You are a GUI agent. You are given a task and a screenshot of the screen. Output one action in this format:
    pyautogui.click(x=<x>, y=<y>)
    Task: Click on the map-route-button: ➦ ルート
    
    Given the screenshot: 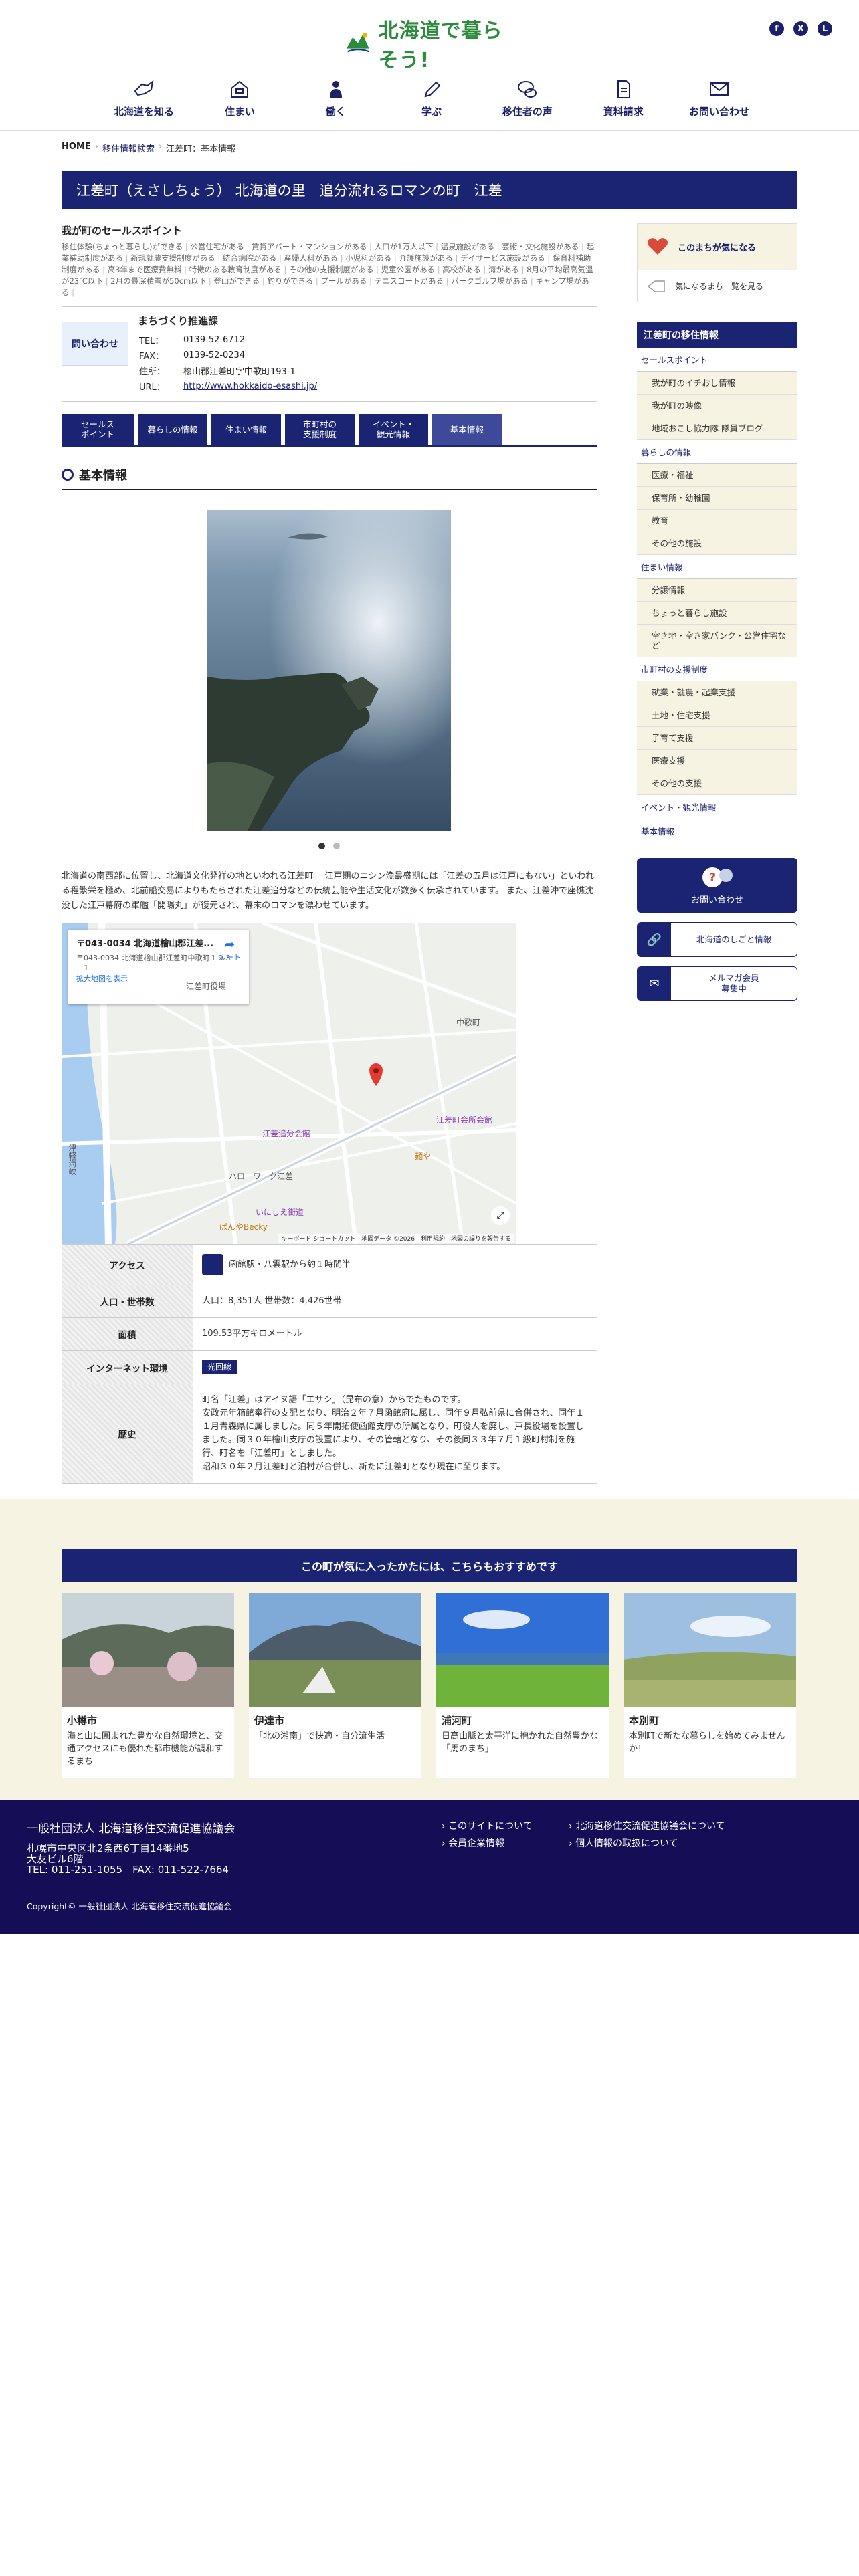 What is the action you would take?
    pyautogui.click(x=230, y=950)
    